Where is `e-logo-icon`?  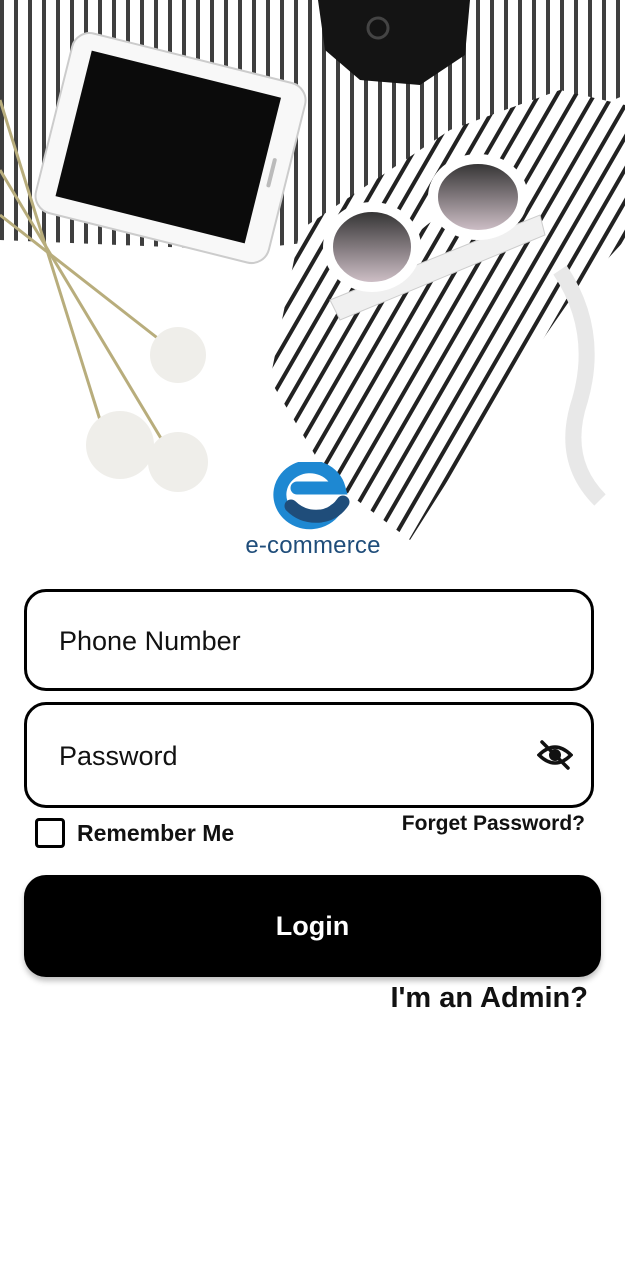
e-logo-icon is located at coordinates (311, 496).